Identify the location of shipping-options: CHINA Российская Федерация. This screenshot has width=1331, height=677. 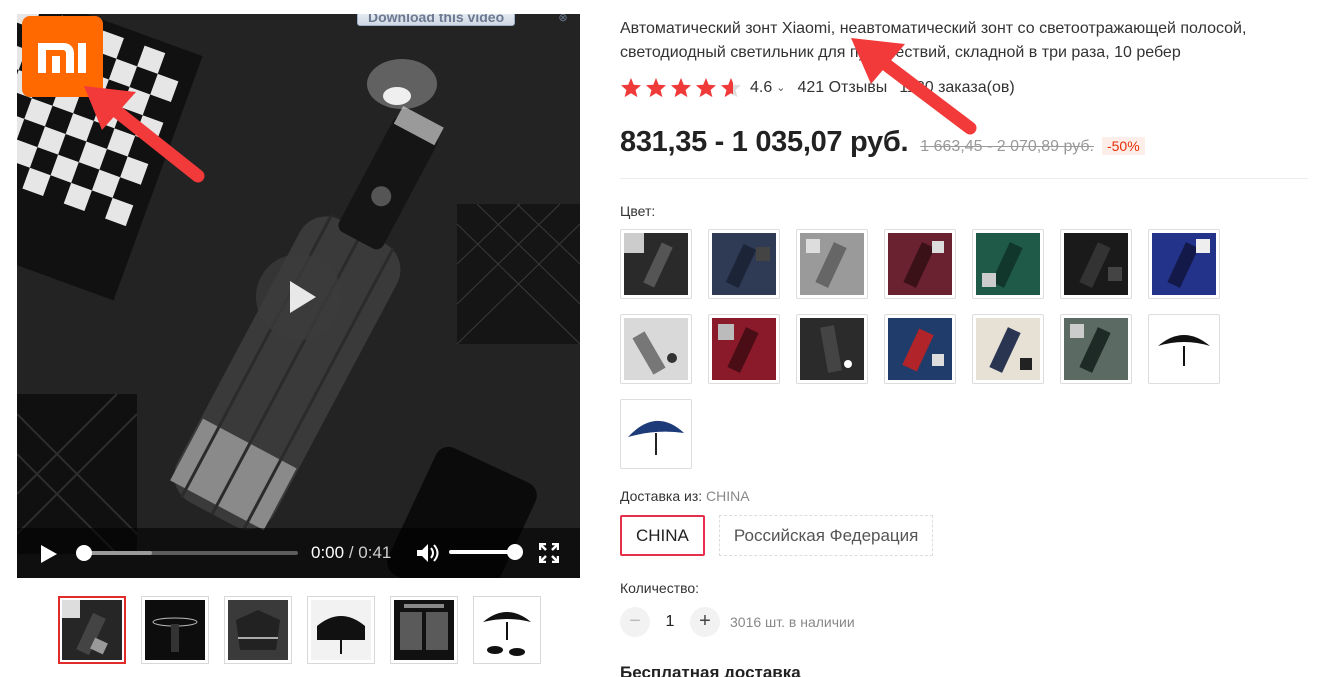
(777, 535).